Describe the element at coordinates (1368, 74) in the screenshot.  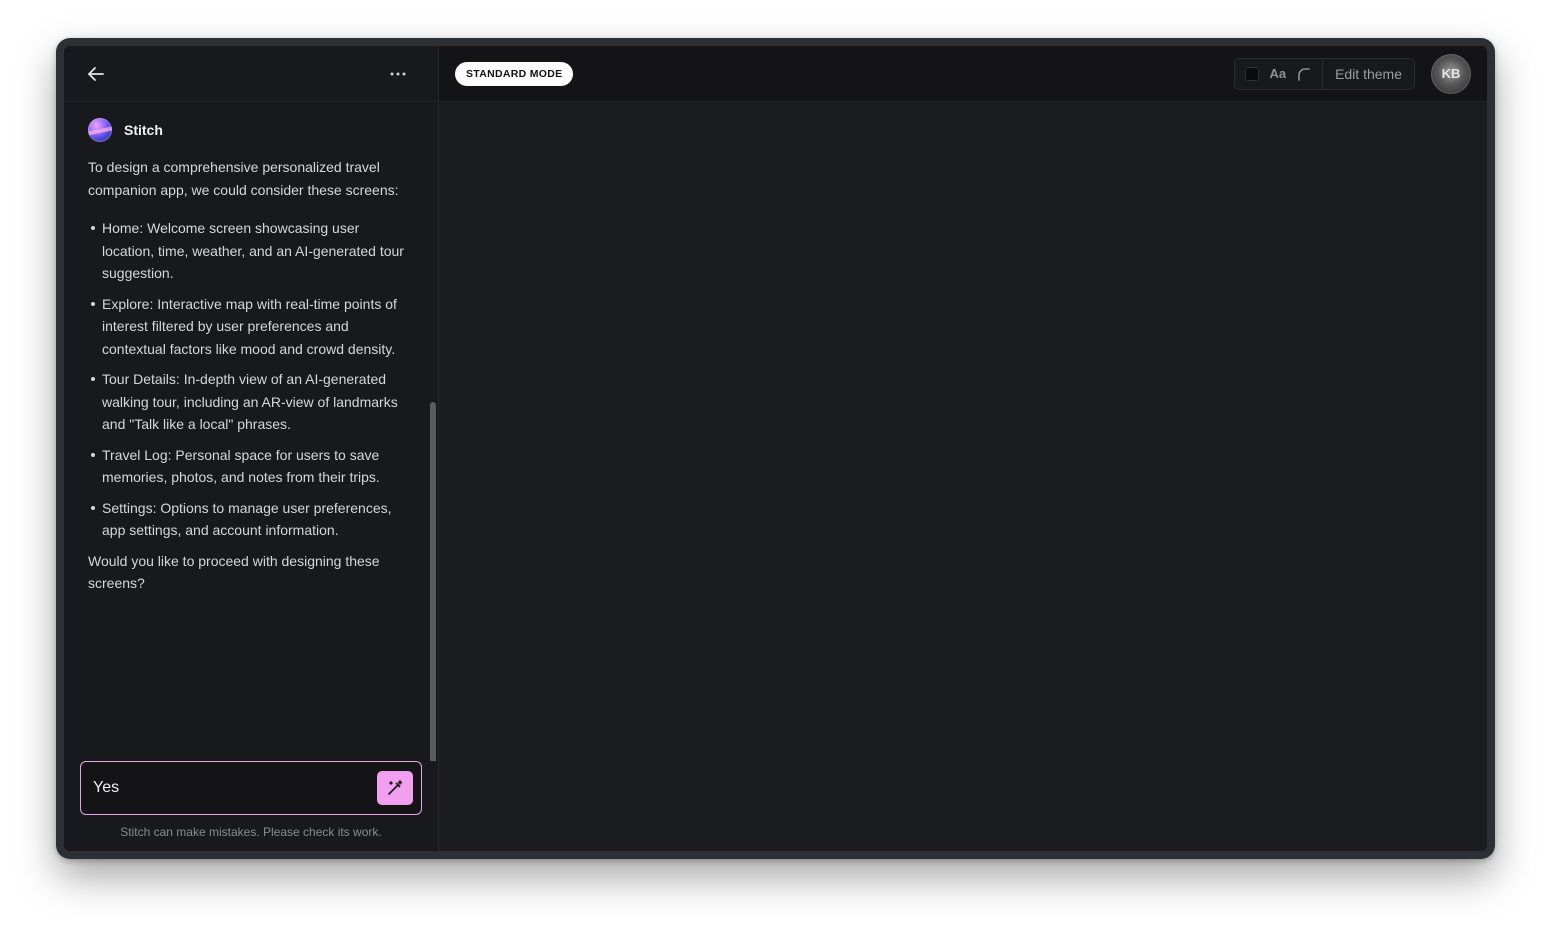
I see `edit-theme-button: Edit theme` at that location.